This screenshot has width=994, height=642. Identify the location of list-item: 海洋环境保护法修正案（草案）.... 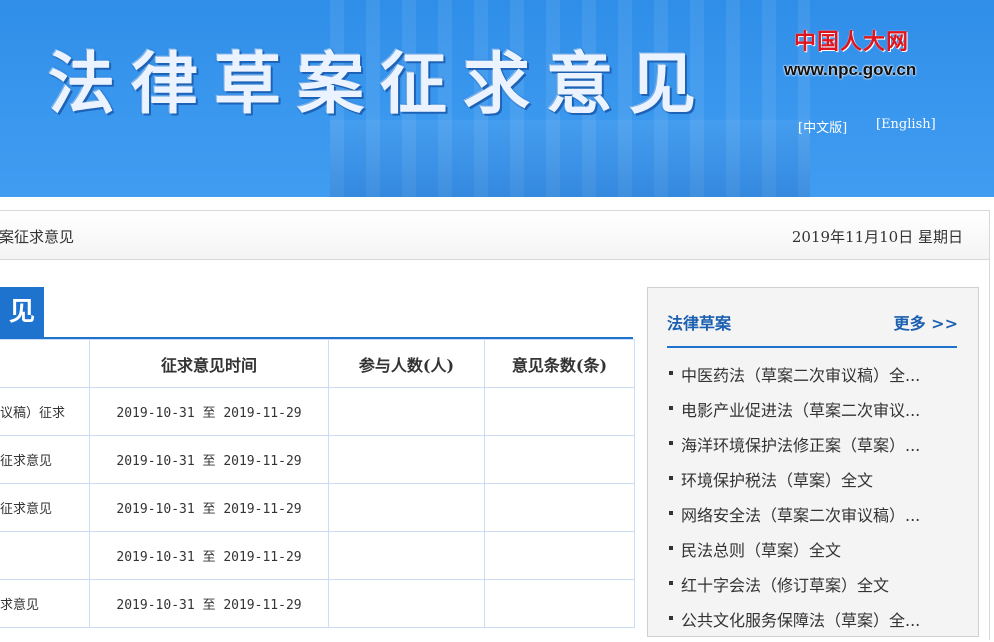
(793, 449).